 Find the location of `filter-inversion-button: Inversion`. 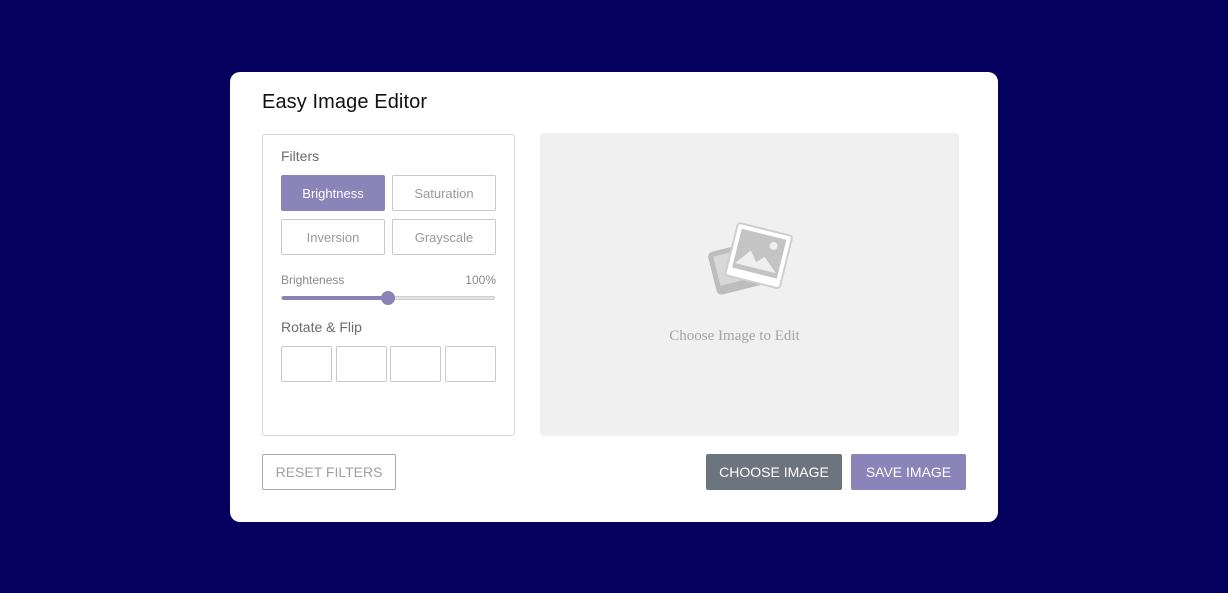

filter-inversion-button: Inversion is located at coordinates (333, 237).